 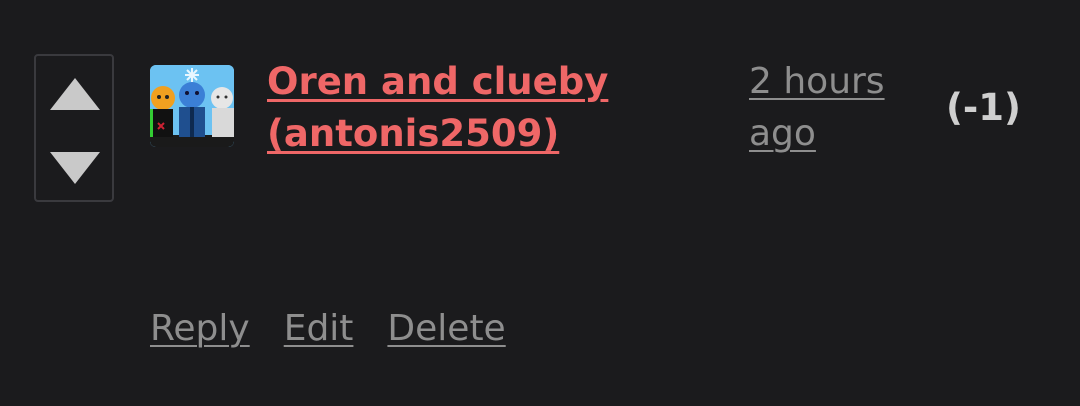 I want to click on timestamp-link: 2 hours ago, so click(x=836, y=108).